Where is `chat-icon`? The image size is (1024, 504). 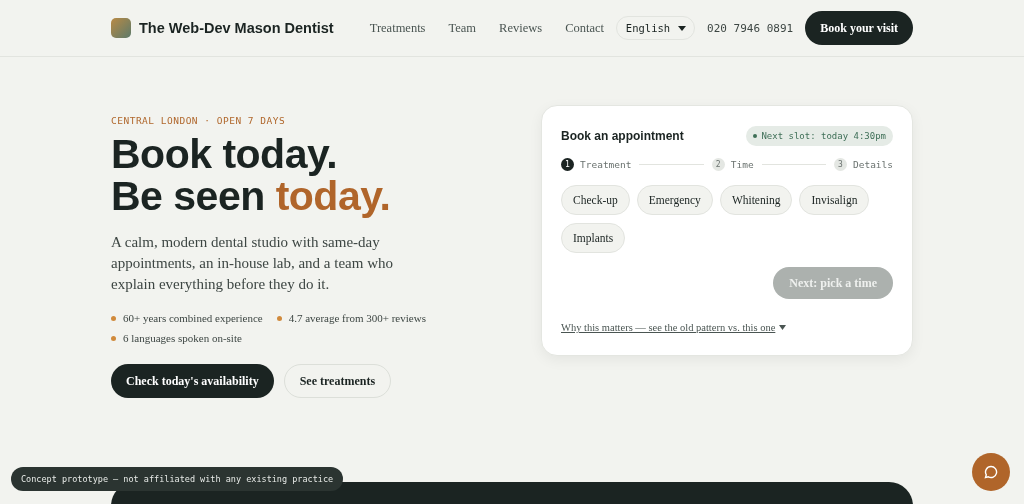 chat-icon is located at coordinates (991, 472).